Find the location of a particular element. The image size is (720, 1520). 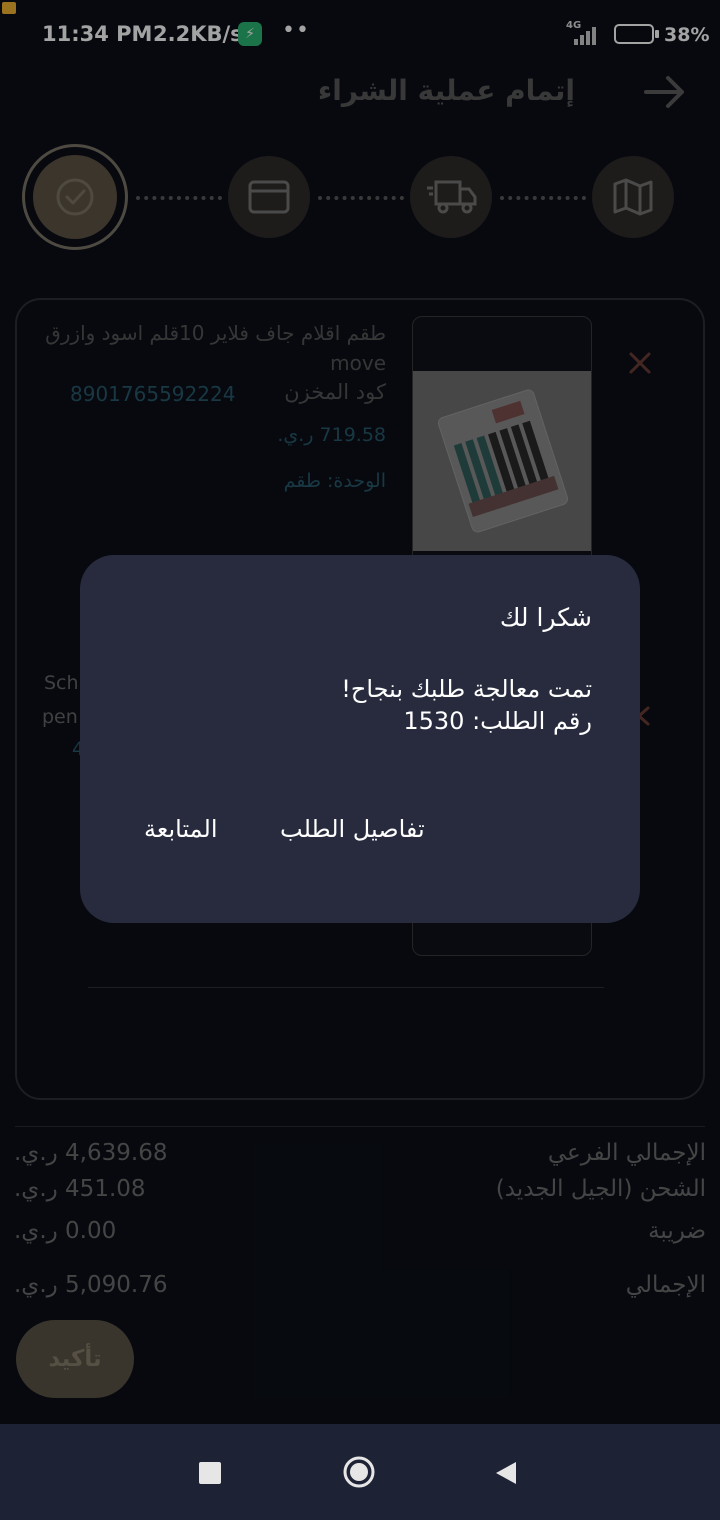

back-triangle-icon is located at coordinates (506, 1473).